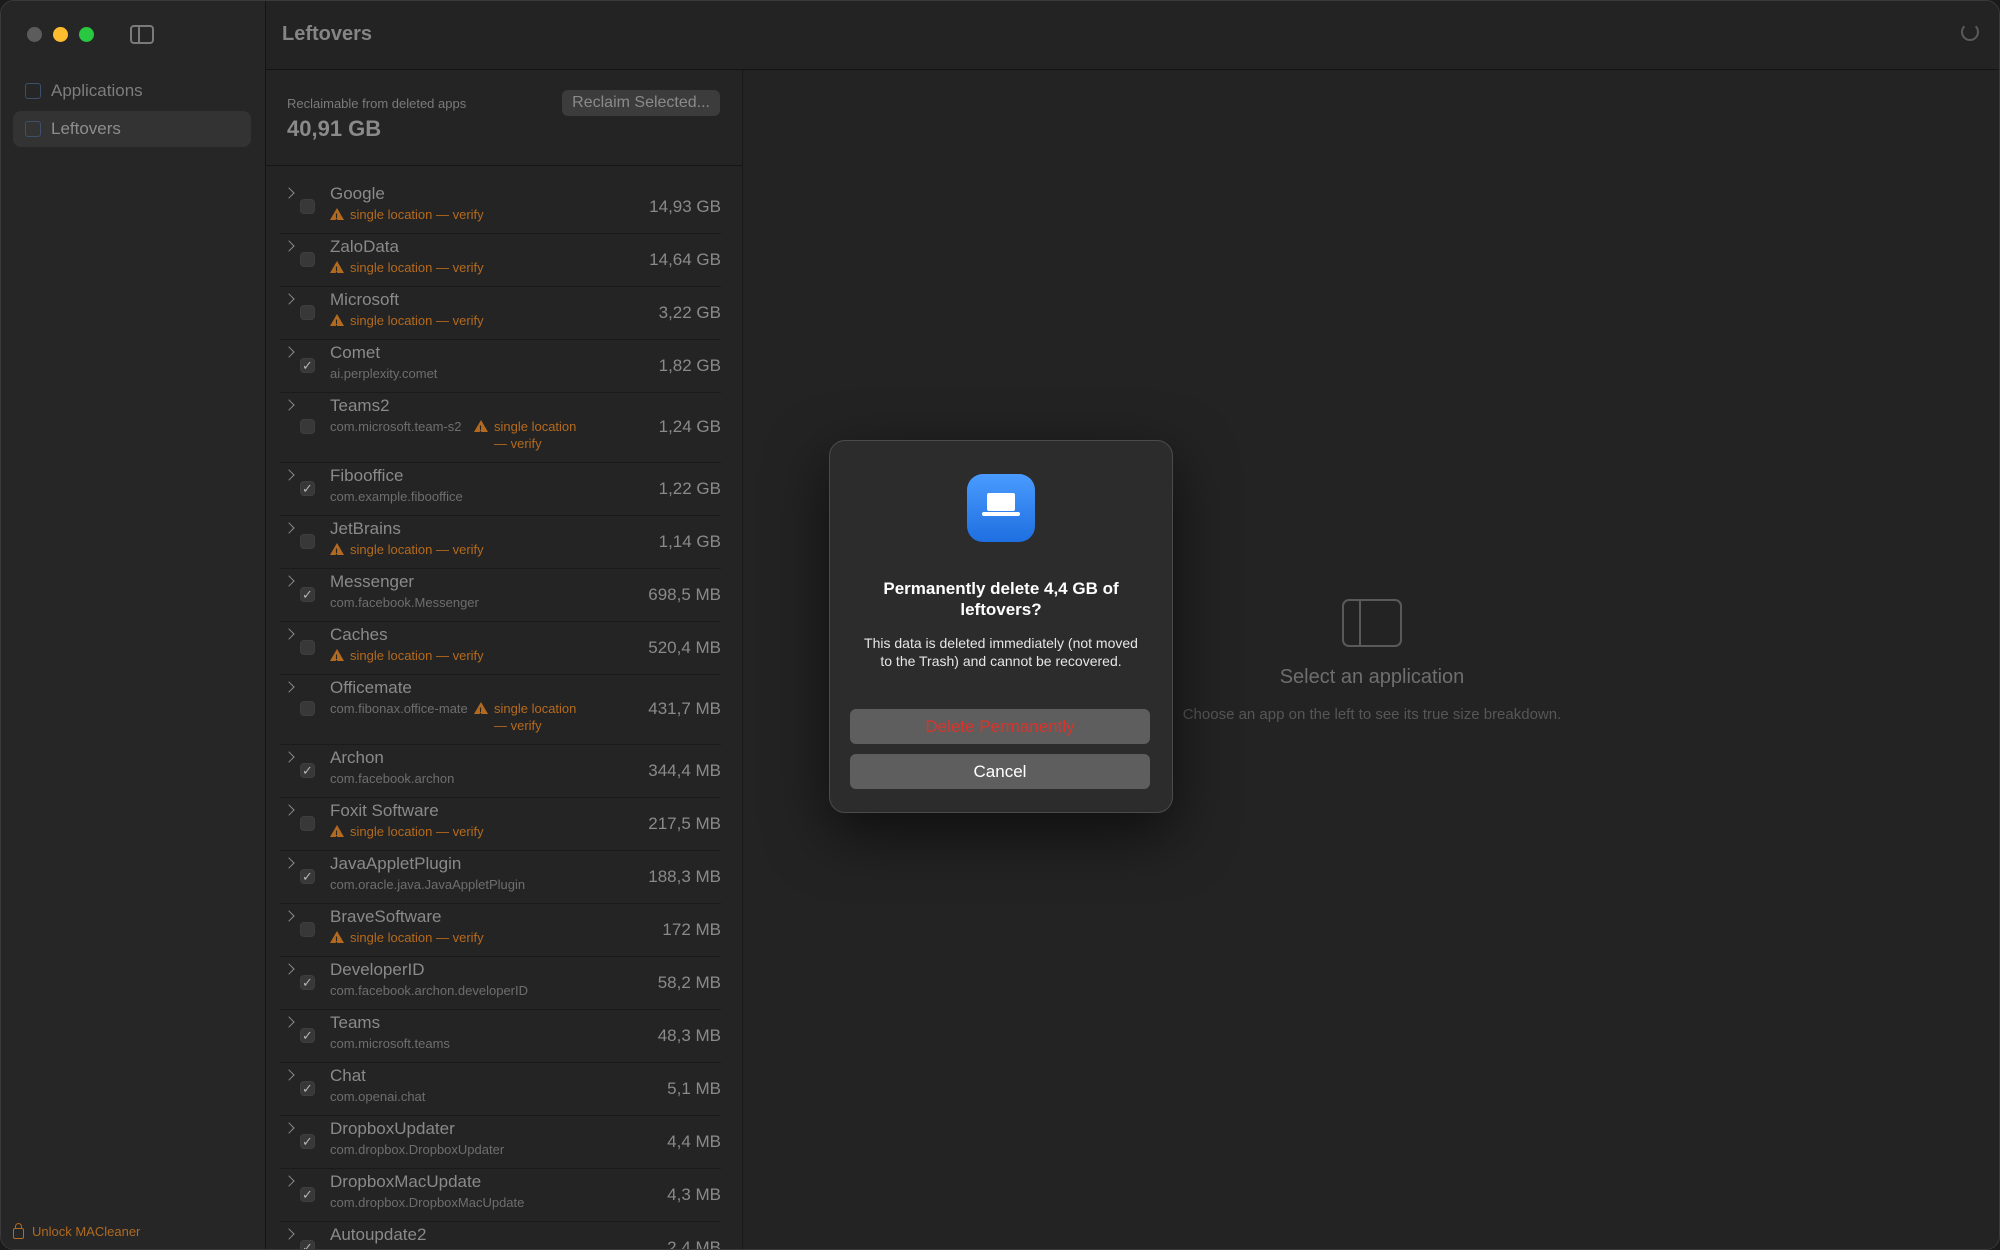 Image resolution: width=2000 pixels, height=1250 pixels. Describe the element at coordinates (399, 708) in the screenshot. I see `bundle-id: com.fibonax.office-mate` at that location.